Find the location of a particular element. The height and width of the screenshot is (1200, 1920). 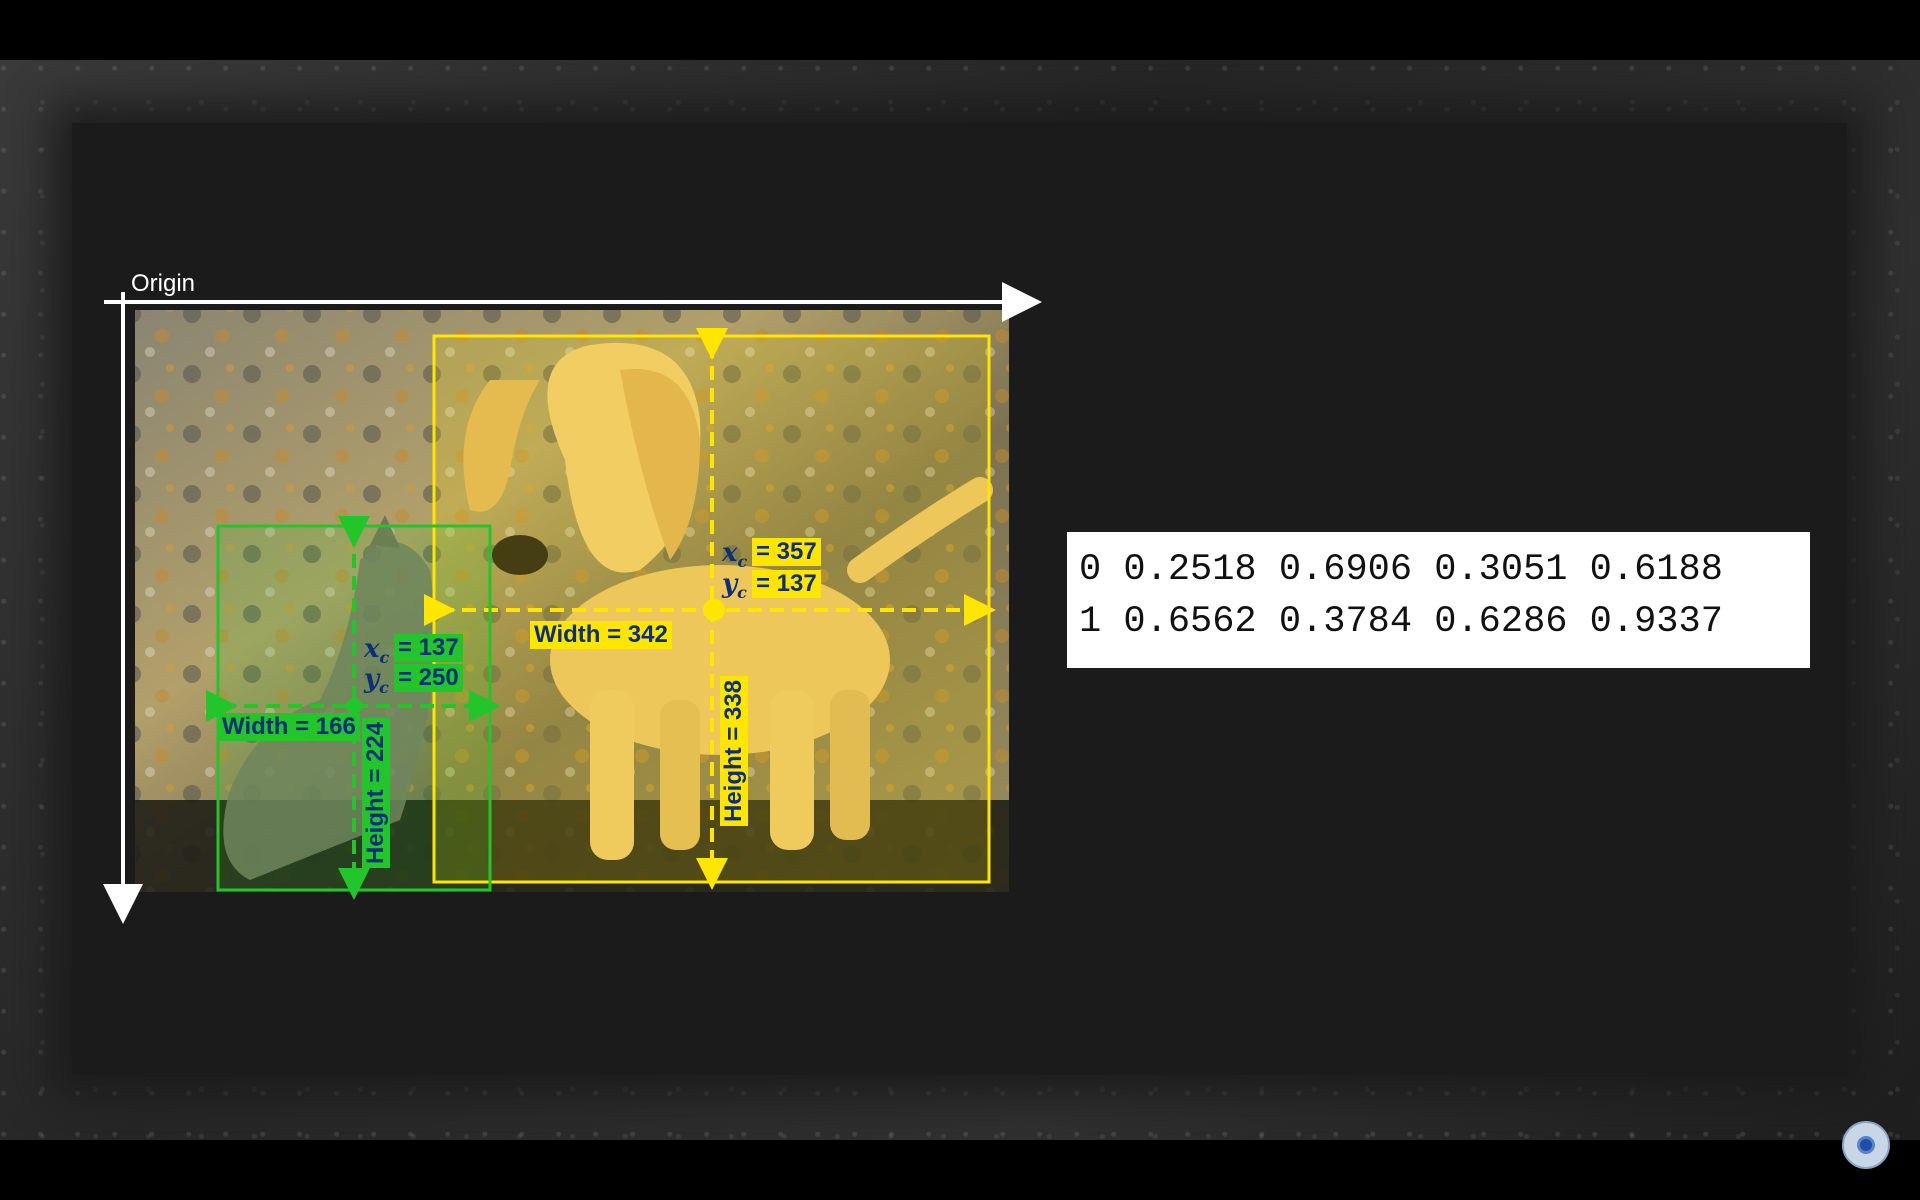

cat-height-label: Height = 224 is located at coordinates (376, 792).